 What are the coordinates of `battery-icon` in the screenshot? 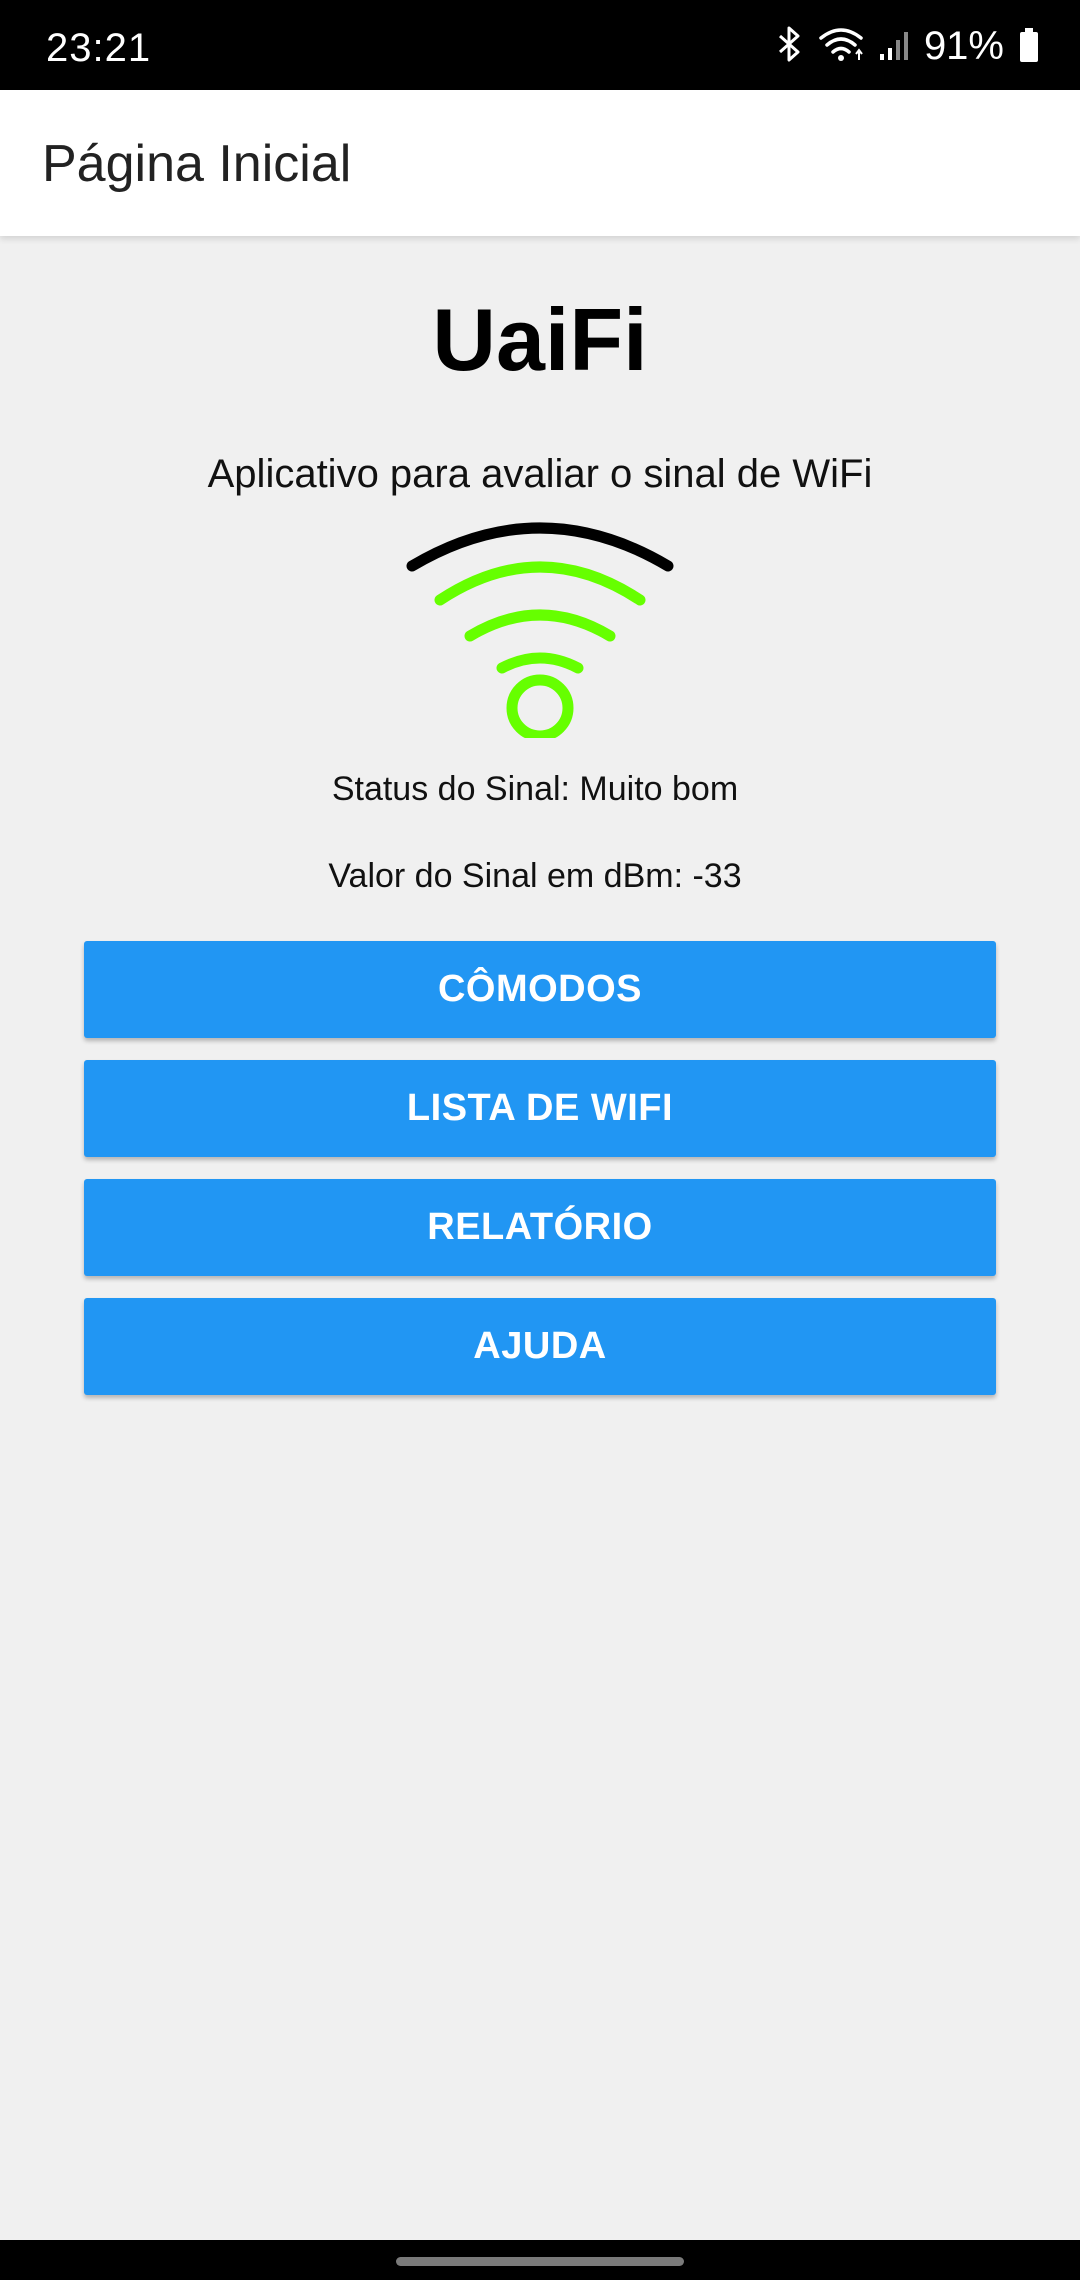 It's located at (1029, 46).